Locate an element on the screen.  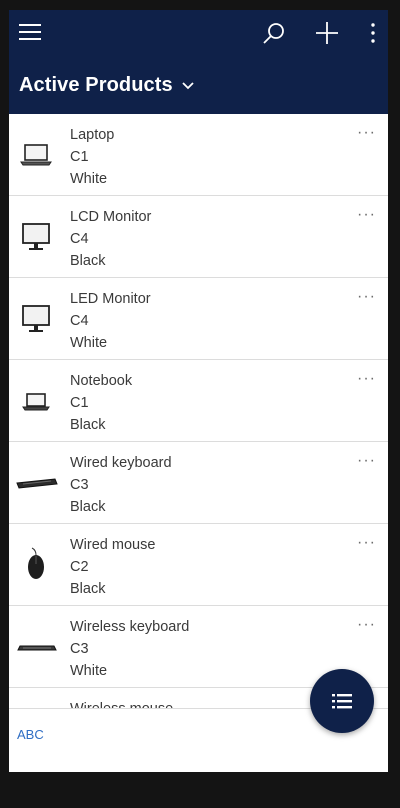
mouse-icon is located at coordinates (36, 565).